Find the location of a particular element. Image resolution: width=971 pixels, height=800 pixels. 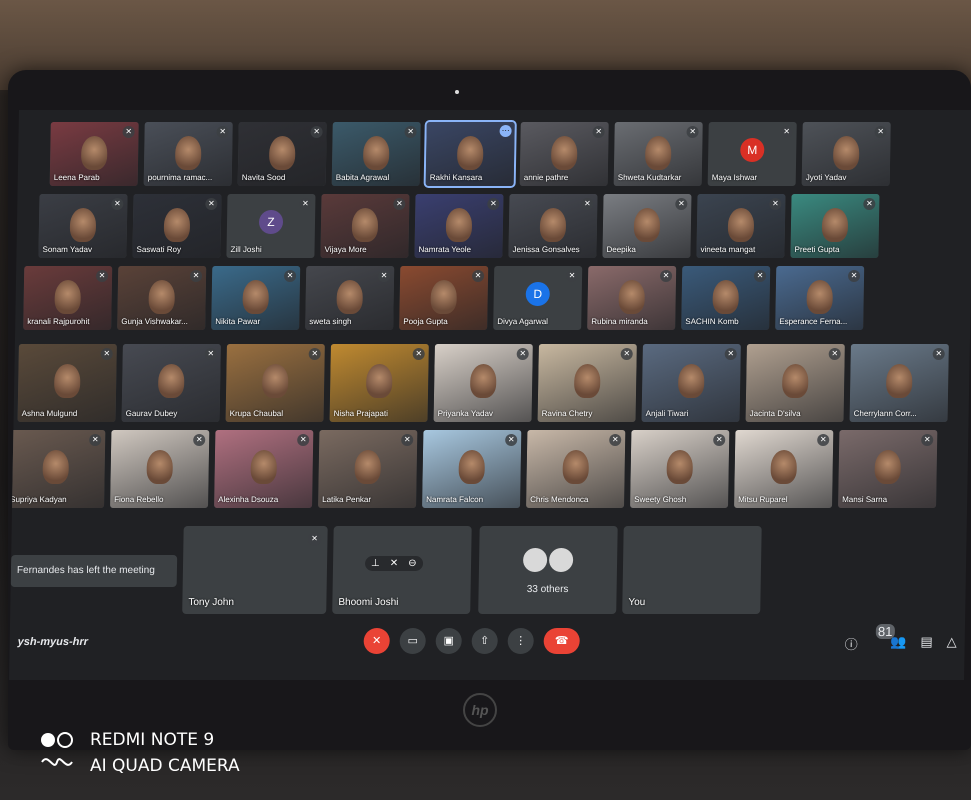

participant-name: Saswati Roy is located at coordinates (159, 249).